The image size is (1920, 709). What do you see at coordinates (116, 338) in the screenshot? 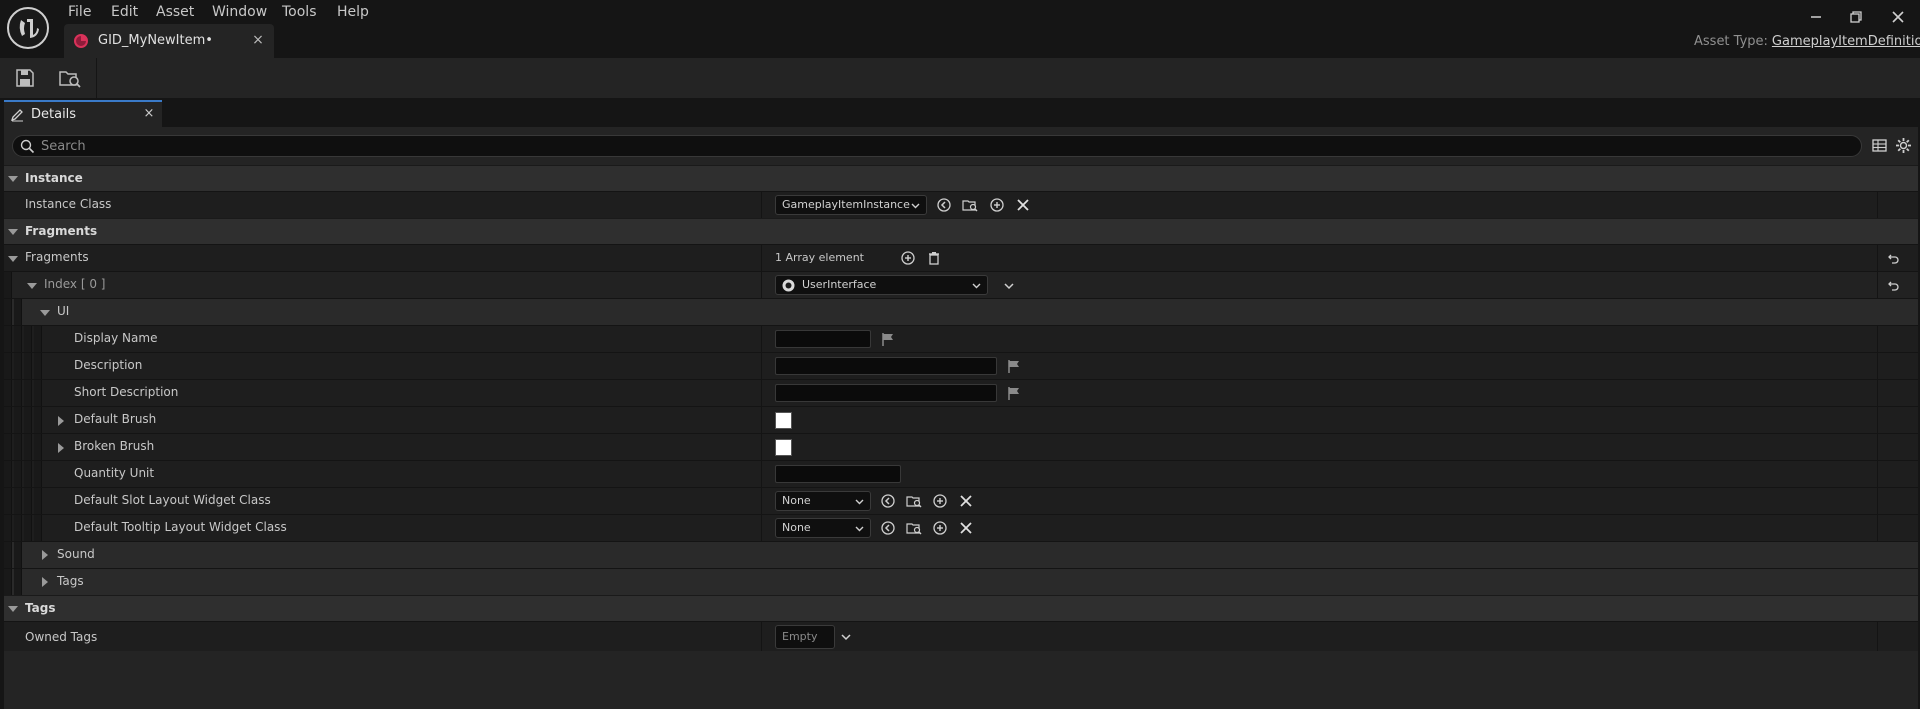
I see `property-label: Display Name` at bounding box center [116, 338].